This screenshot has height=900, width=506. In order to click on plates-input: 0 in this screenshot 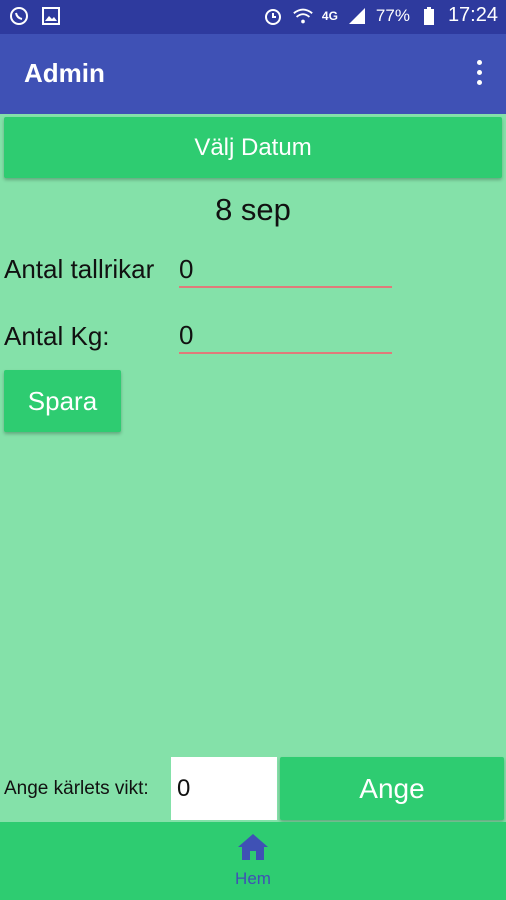, I will do `click(285, 270)`.